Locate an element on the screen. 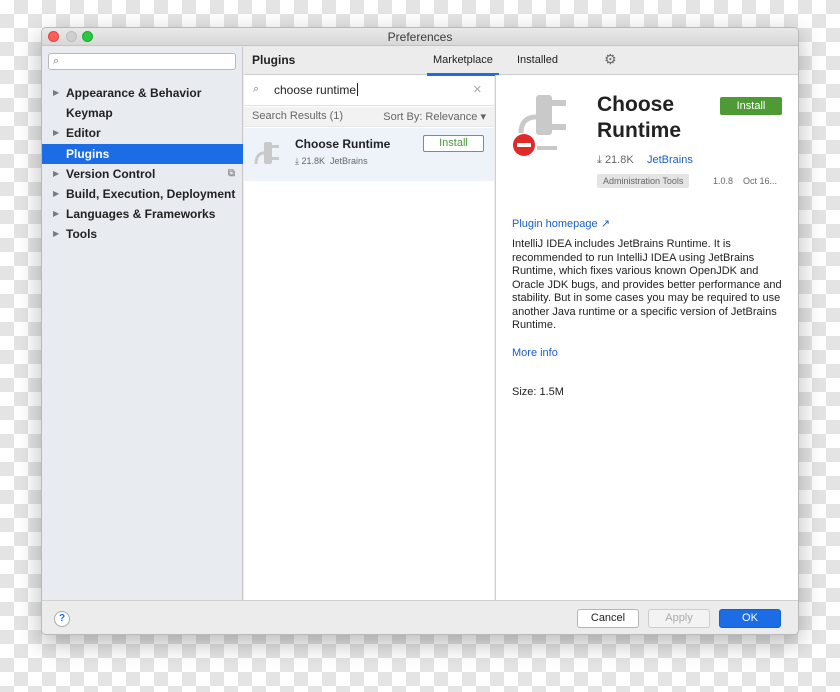  sidebar-item-label: Build, Execution, Deployment is located at coordinates (151, 194).